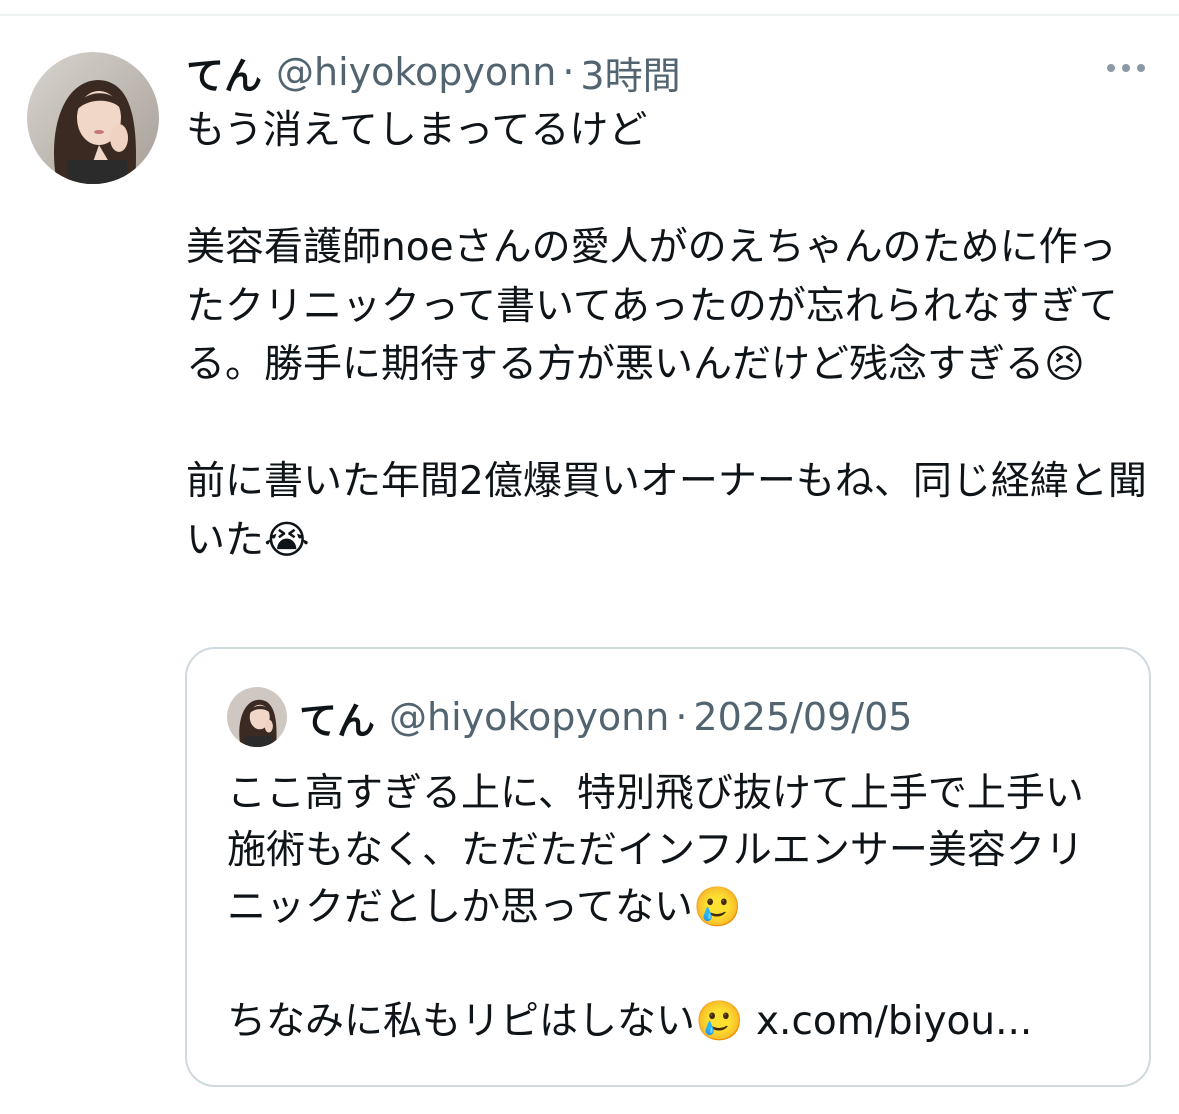 Image resolution: width=1179 pixels, height=1114 pixels. What do you see at coordinates (416, 72) in the screenshot?
I see `author-handle: @hiyokopyonn` at bounding box center [416, 72].